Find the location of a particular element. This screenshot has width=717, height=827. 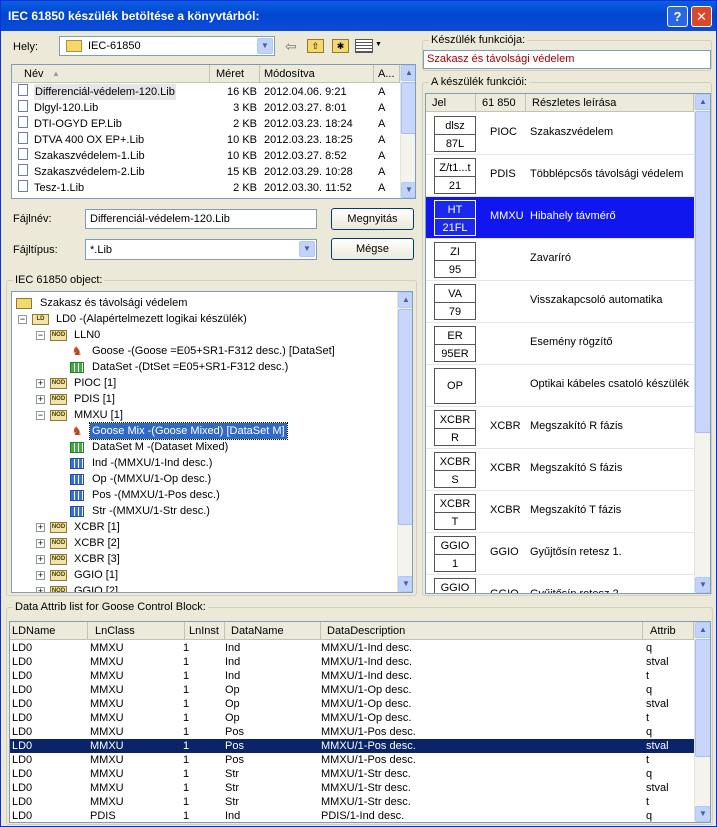

data-attrib-row: LD0 MMXU 1 Str MMXU/1-Str desc. q is located at coordinates (352, 774).